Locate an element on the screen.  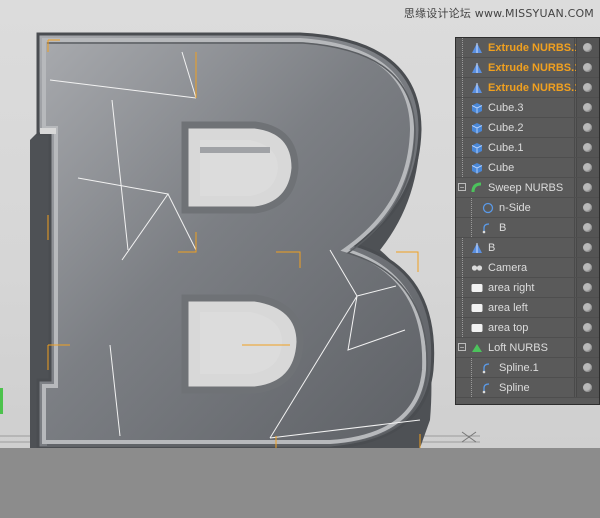
object-row: Cube.3 is located at coordinates (527, 108).